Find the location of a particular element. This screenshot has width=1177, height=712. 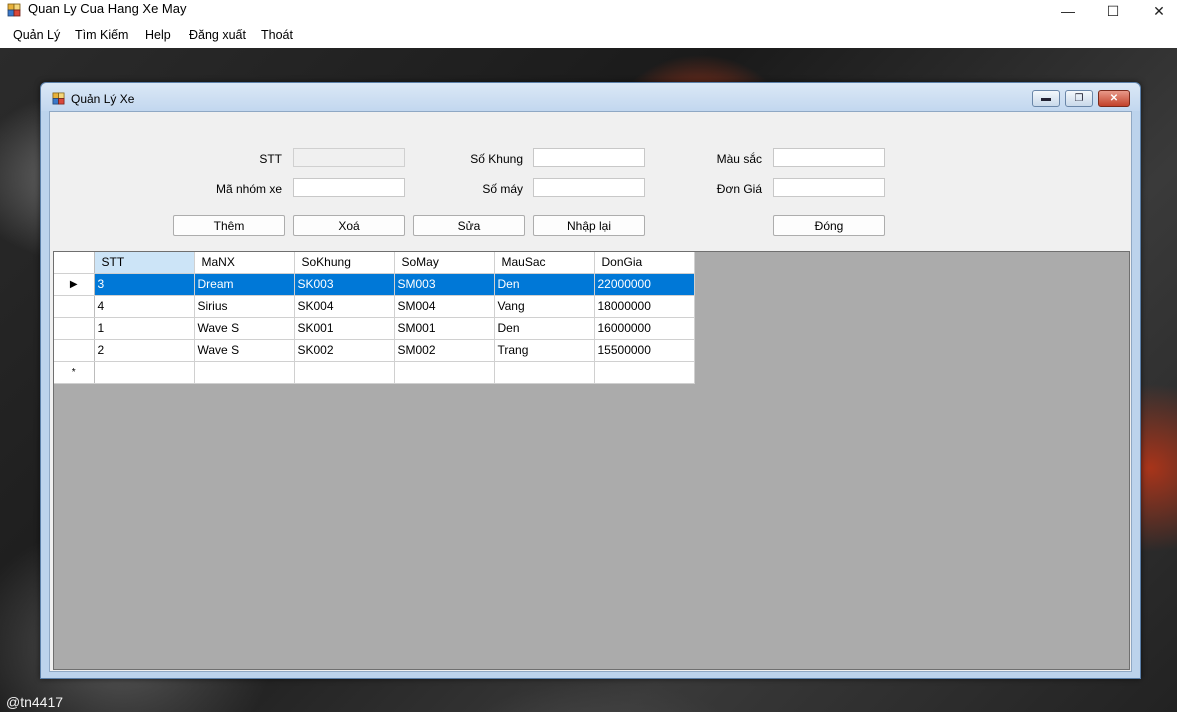

maximize-icon: ☐ is located at coordinates (1113, 10).